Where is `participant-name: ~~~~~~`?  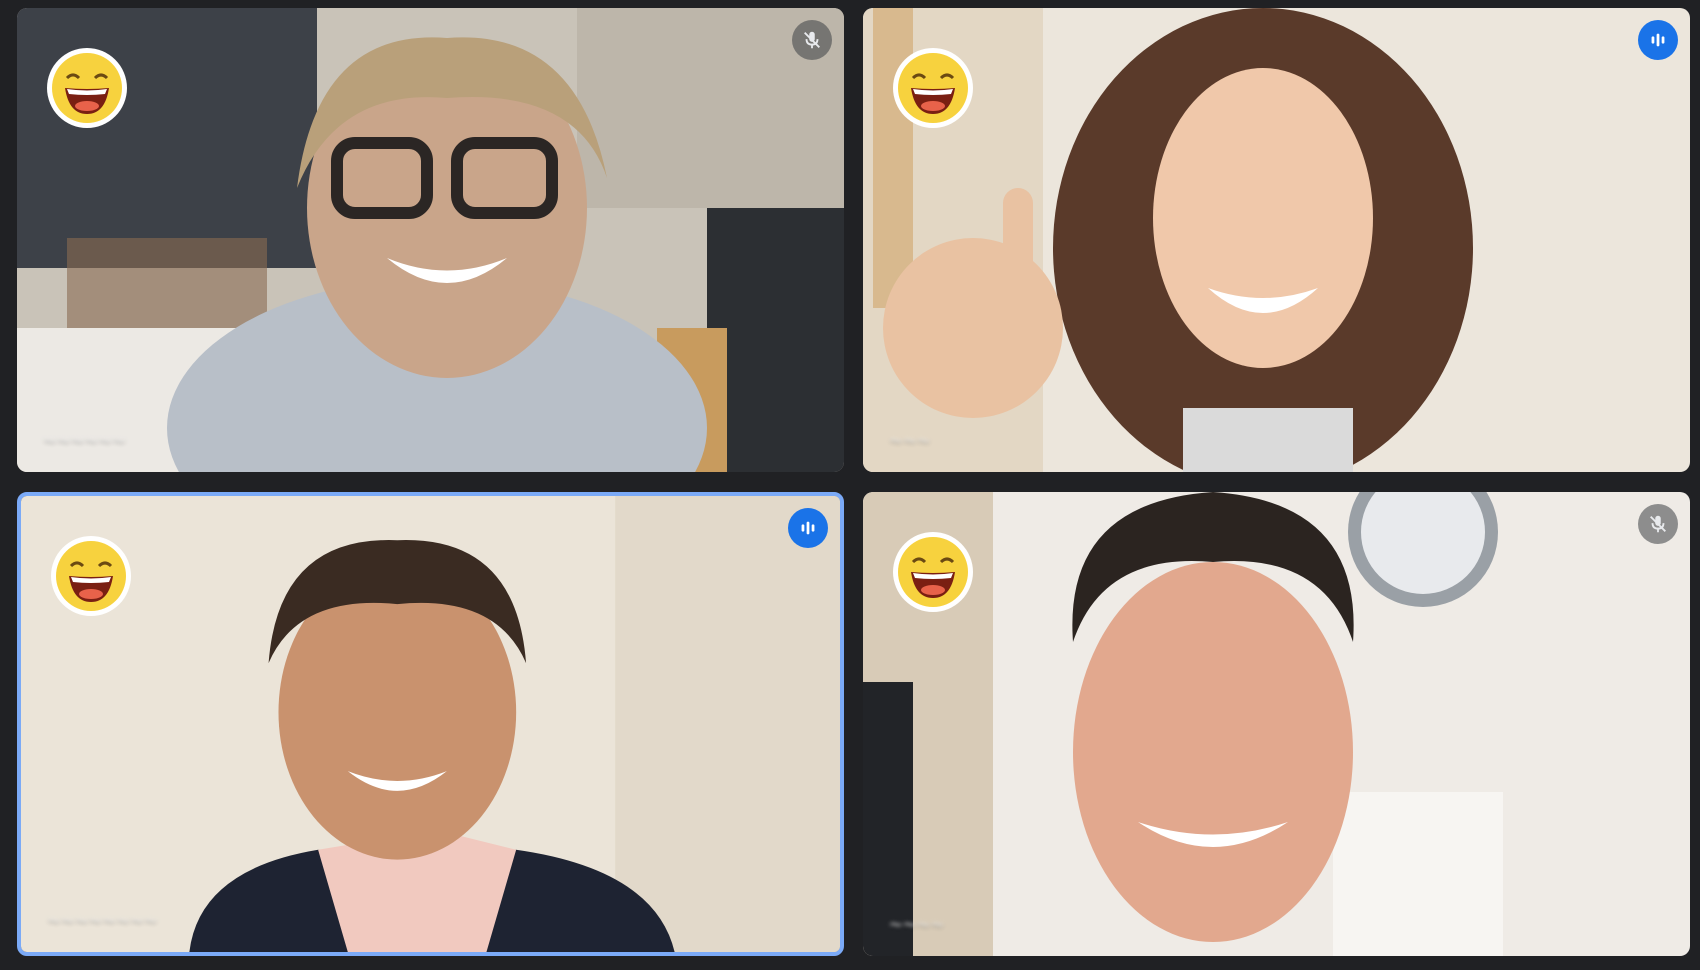 participant-name: ~~~~~~ is located at coordinates (85, 440).